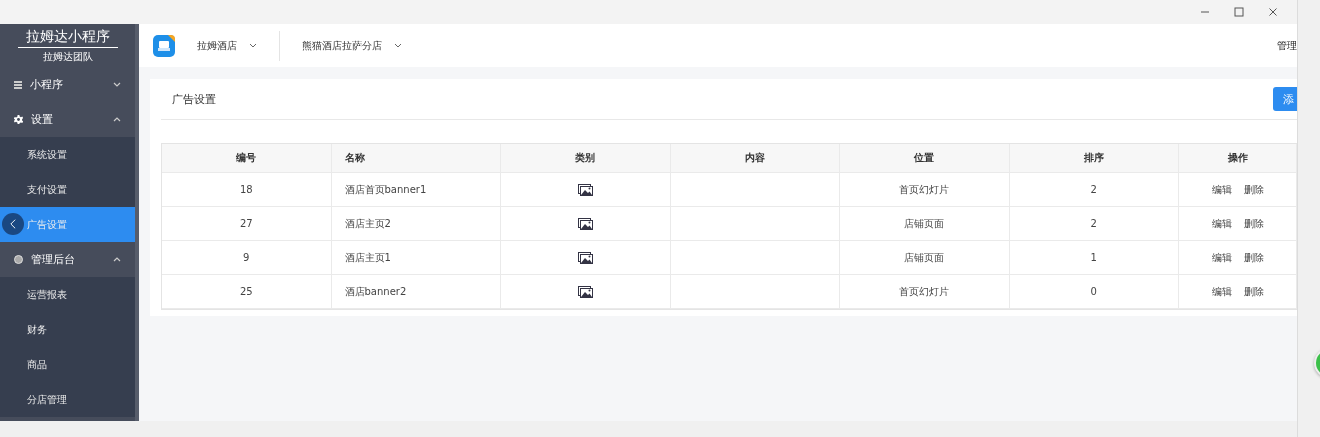 This screenshot has width=1320, height=437. I want to click on column-header: 操作, so click(1238, 158).